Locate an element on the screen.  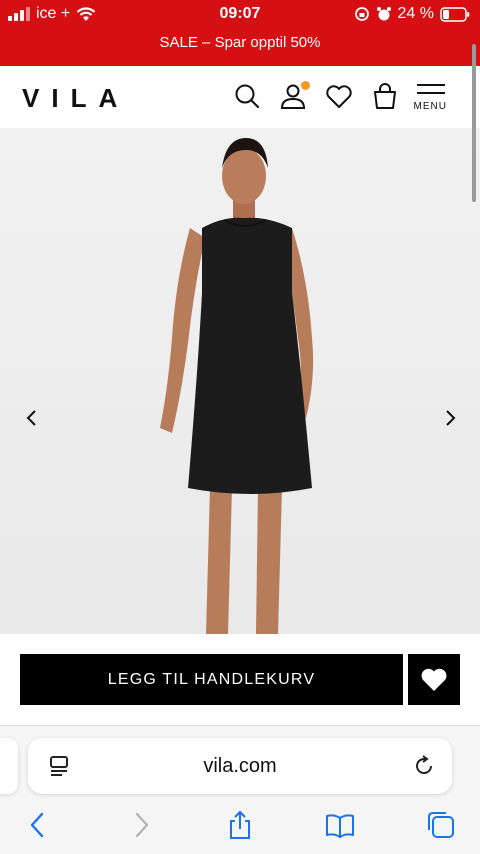
browser-bottom-bar: vila.com is located at coordinates (240, 790).